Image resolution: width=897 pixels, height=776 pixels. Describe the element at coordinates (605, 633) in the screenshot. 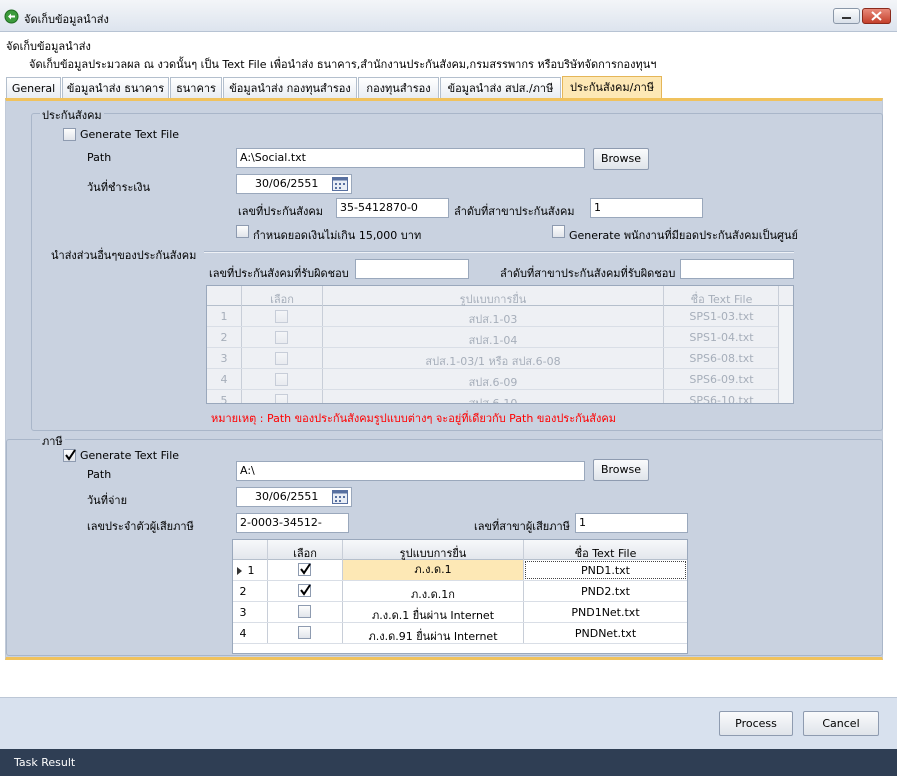

I see `row-file: PNDNet.txt` at that location.